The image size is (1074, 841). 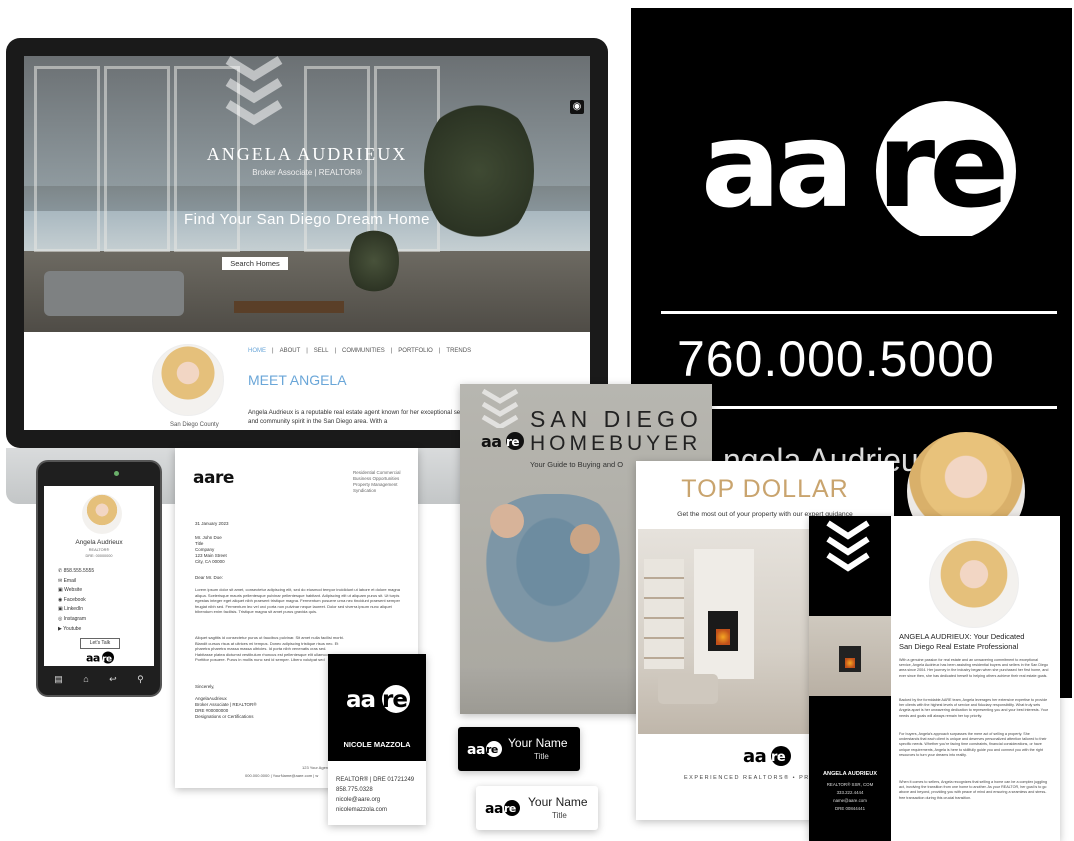 I want to click on side-line: name@aare.com, so click(x=850, y=800).